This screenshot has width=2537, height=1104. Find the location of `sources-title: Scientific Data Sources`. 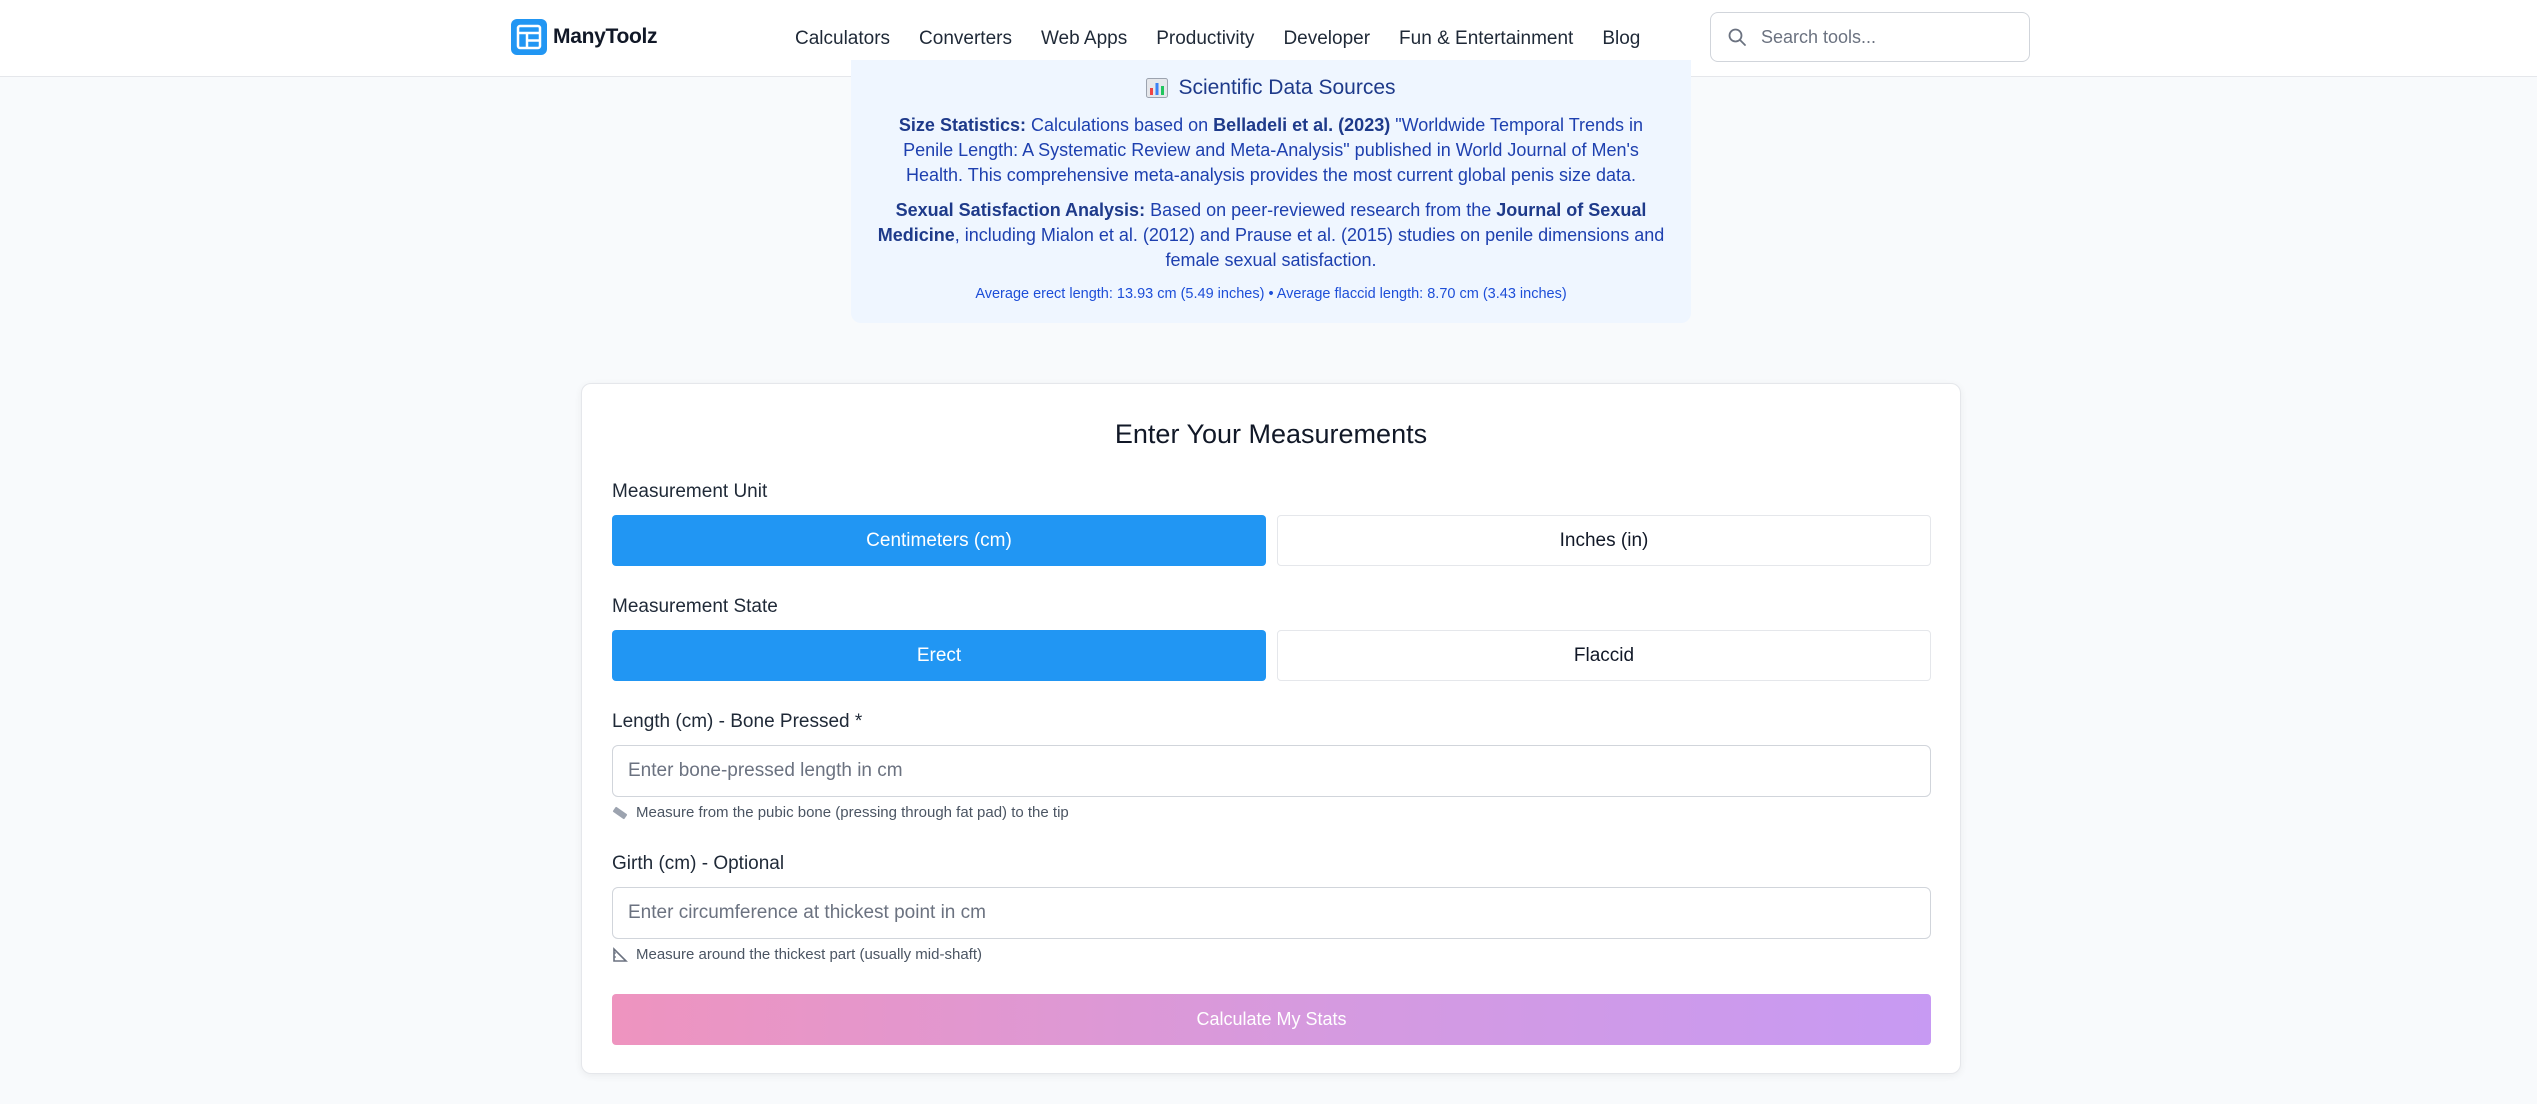

sources-title: Scientific Data Sources is located at coordinates (1271, 88).